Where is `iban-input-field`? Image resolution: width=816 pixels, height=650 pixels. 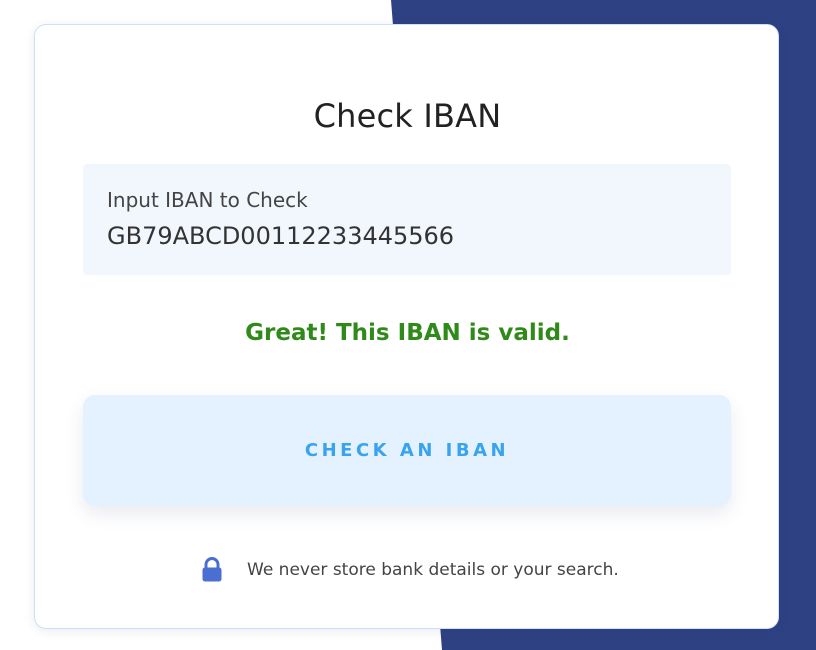 iban-input-field is located at coordinates (407, 236).